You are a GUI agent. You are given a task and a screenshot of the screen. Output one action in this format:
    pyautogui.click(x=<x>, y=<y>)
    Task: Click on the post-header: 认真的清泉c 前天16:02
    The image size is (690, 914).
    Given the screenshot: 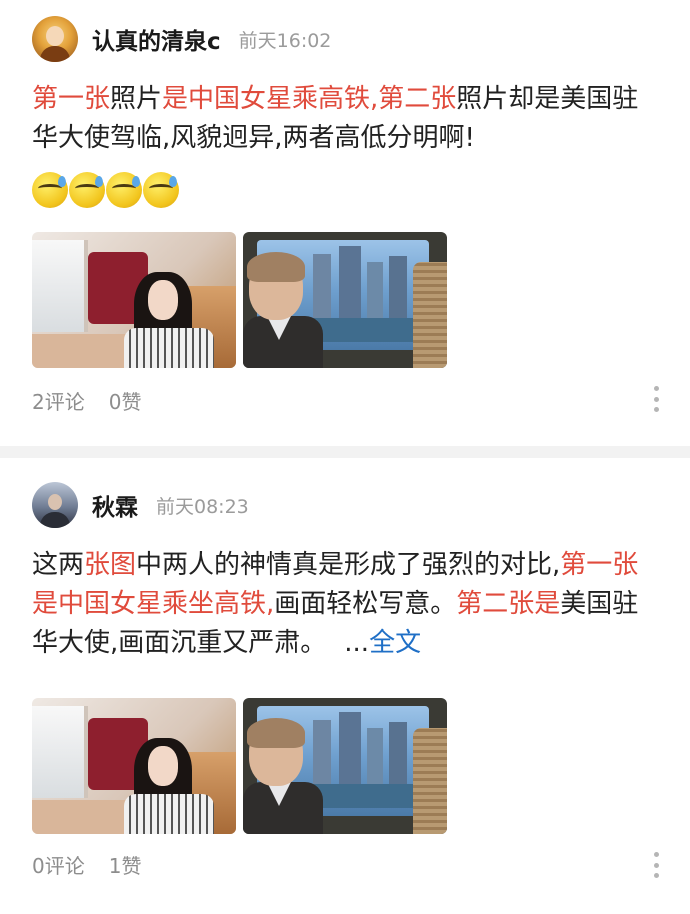 What is the action you would take?
    pyautogui.click(x=181, y=39)
    